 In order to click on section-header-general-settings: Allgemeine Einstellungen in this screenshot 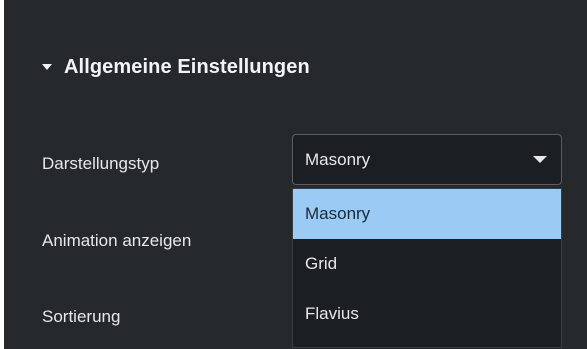, I will do `click(176, 67)`.